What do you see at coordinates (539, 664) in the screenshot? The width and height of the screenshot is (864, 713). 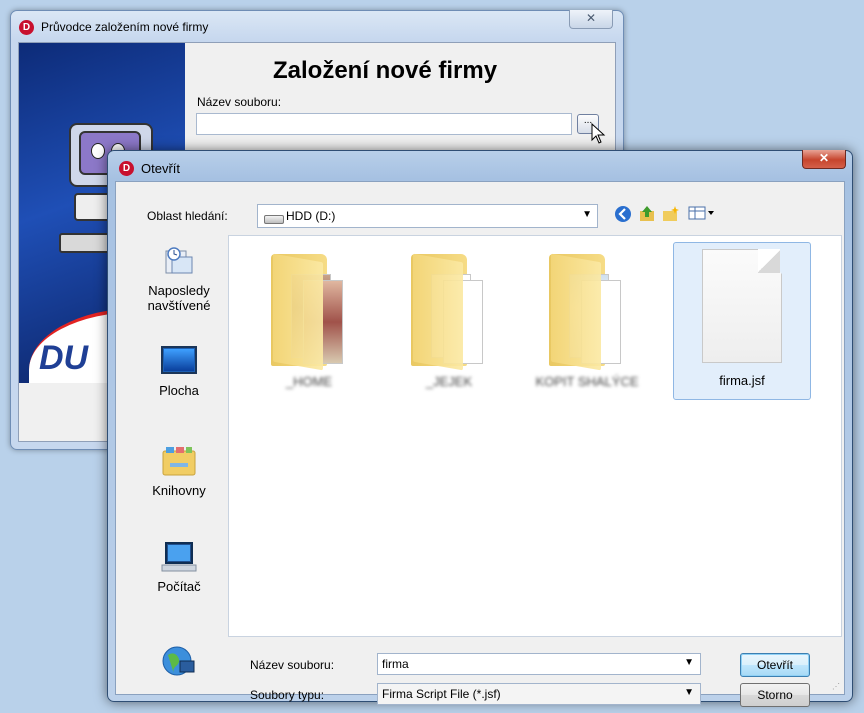 I see `filename-input: firma ▼` at bounding box center [539, 664].